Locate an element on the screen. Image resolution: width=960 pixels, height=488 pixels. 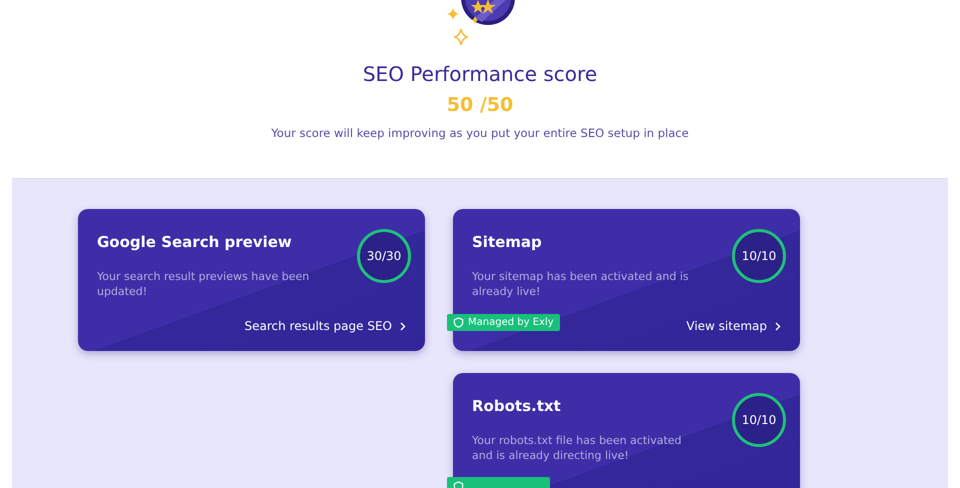
shield-icon is located at coordinates (458, 322).